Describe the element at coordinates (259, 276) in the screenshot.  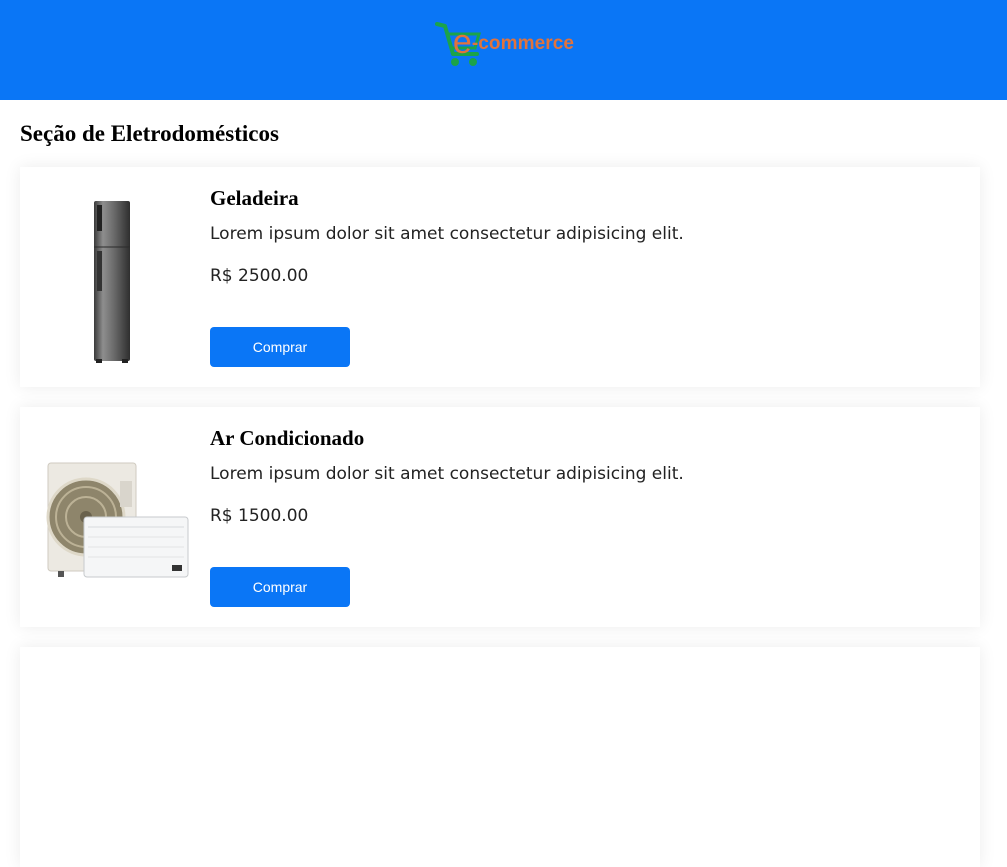
I see `product-price: R$ 2500.00` at that location.